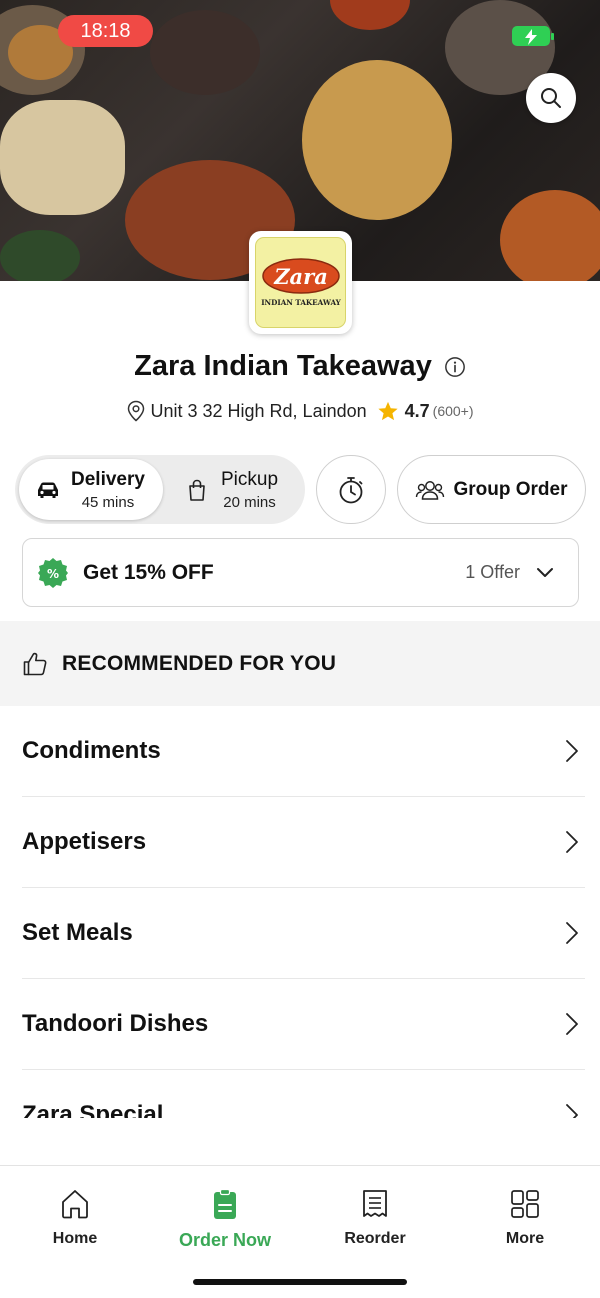 This screenshot has height=1298, width=600. I want to click on pickup-label: Pickup, so click(250, 479).